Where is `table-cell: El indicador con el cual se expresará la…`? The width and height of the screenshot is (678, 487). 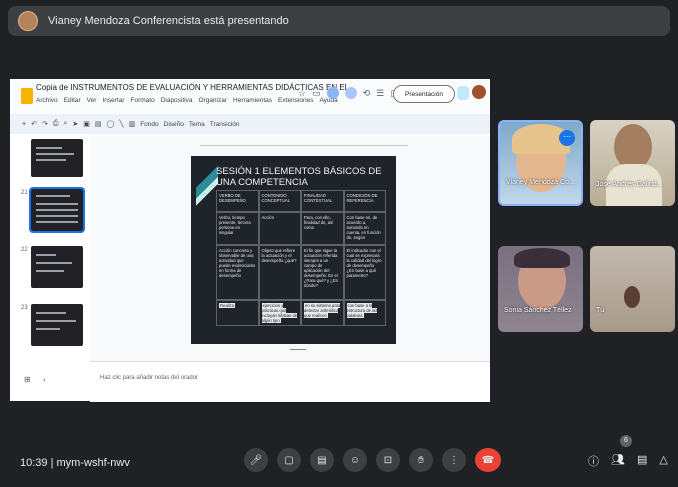
table-cell: El indicador con el cual se expresará la… is located at coordinates (364, 272).